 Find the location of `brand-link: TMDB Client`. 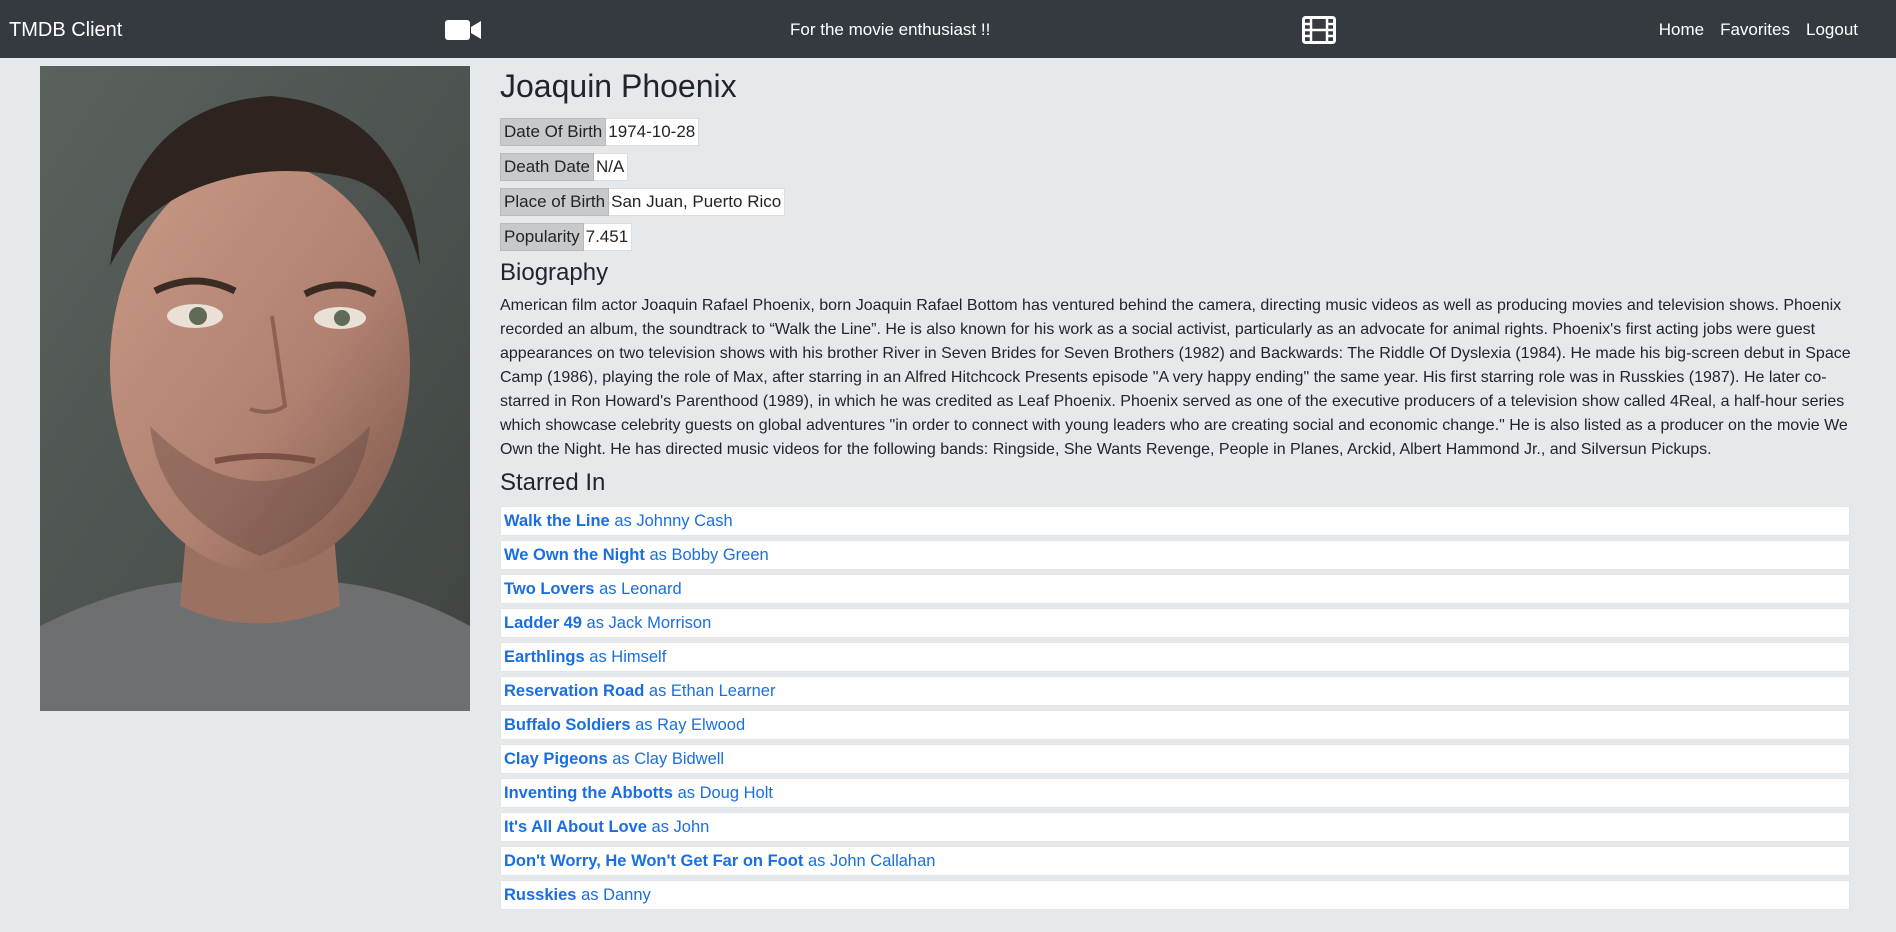

brand-link: TMDB Client is located at coordinates (65, 30).